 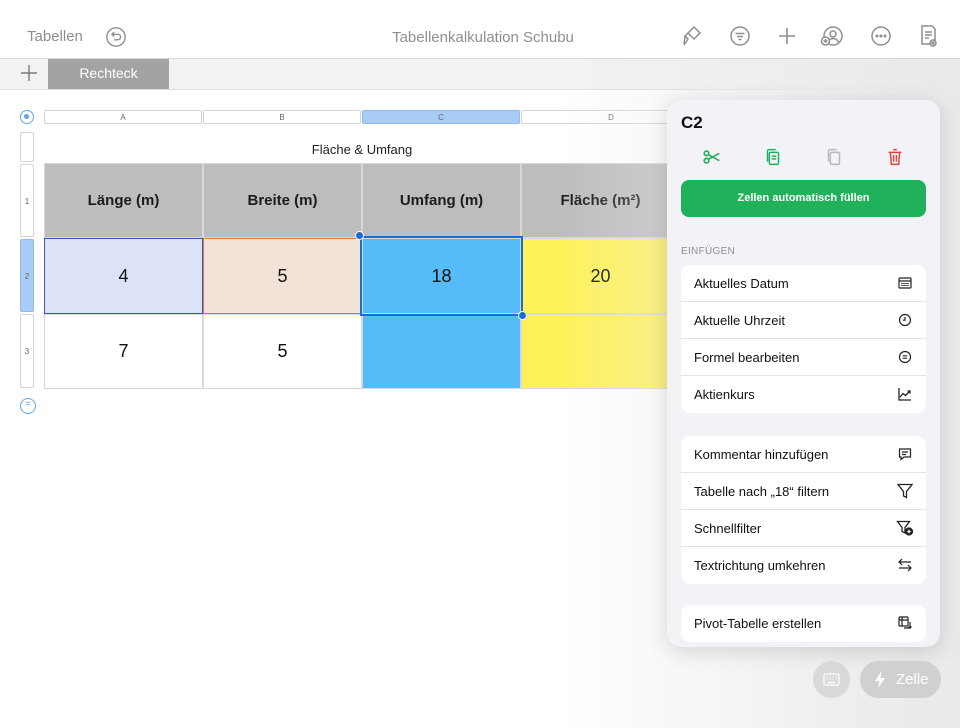 I want to click on cell-c3, so click(x=441, y=351).